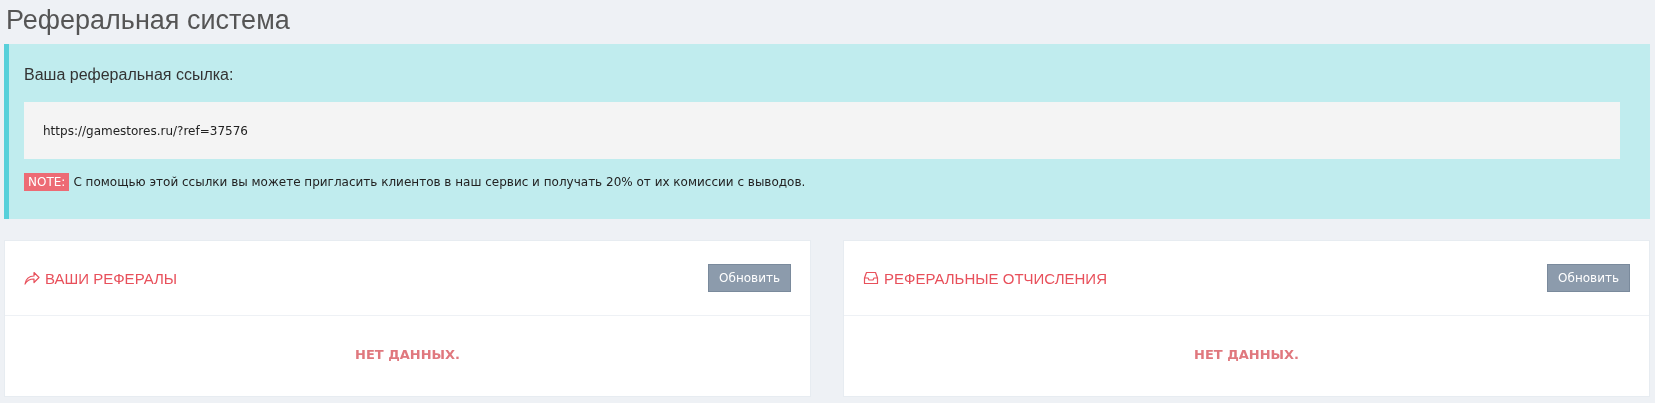 This screenshot has width=1655, height=403. Describe the element at coordinates (112, 278) in the screenshot. I see `panel-title: ВАШИ РЕФЕРАЛЫ` at that location.